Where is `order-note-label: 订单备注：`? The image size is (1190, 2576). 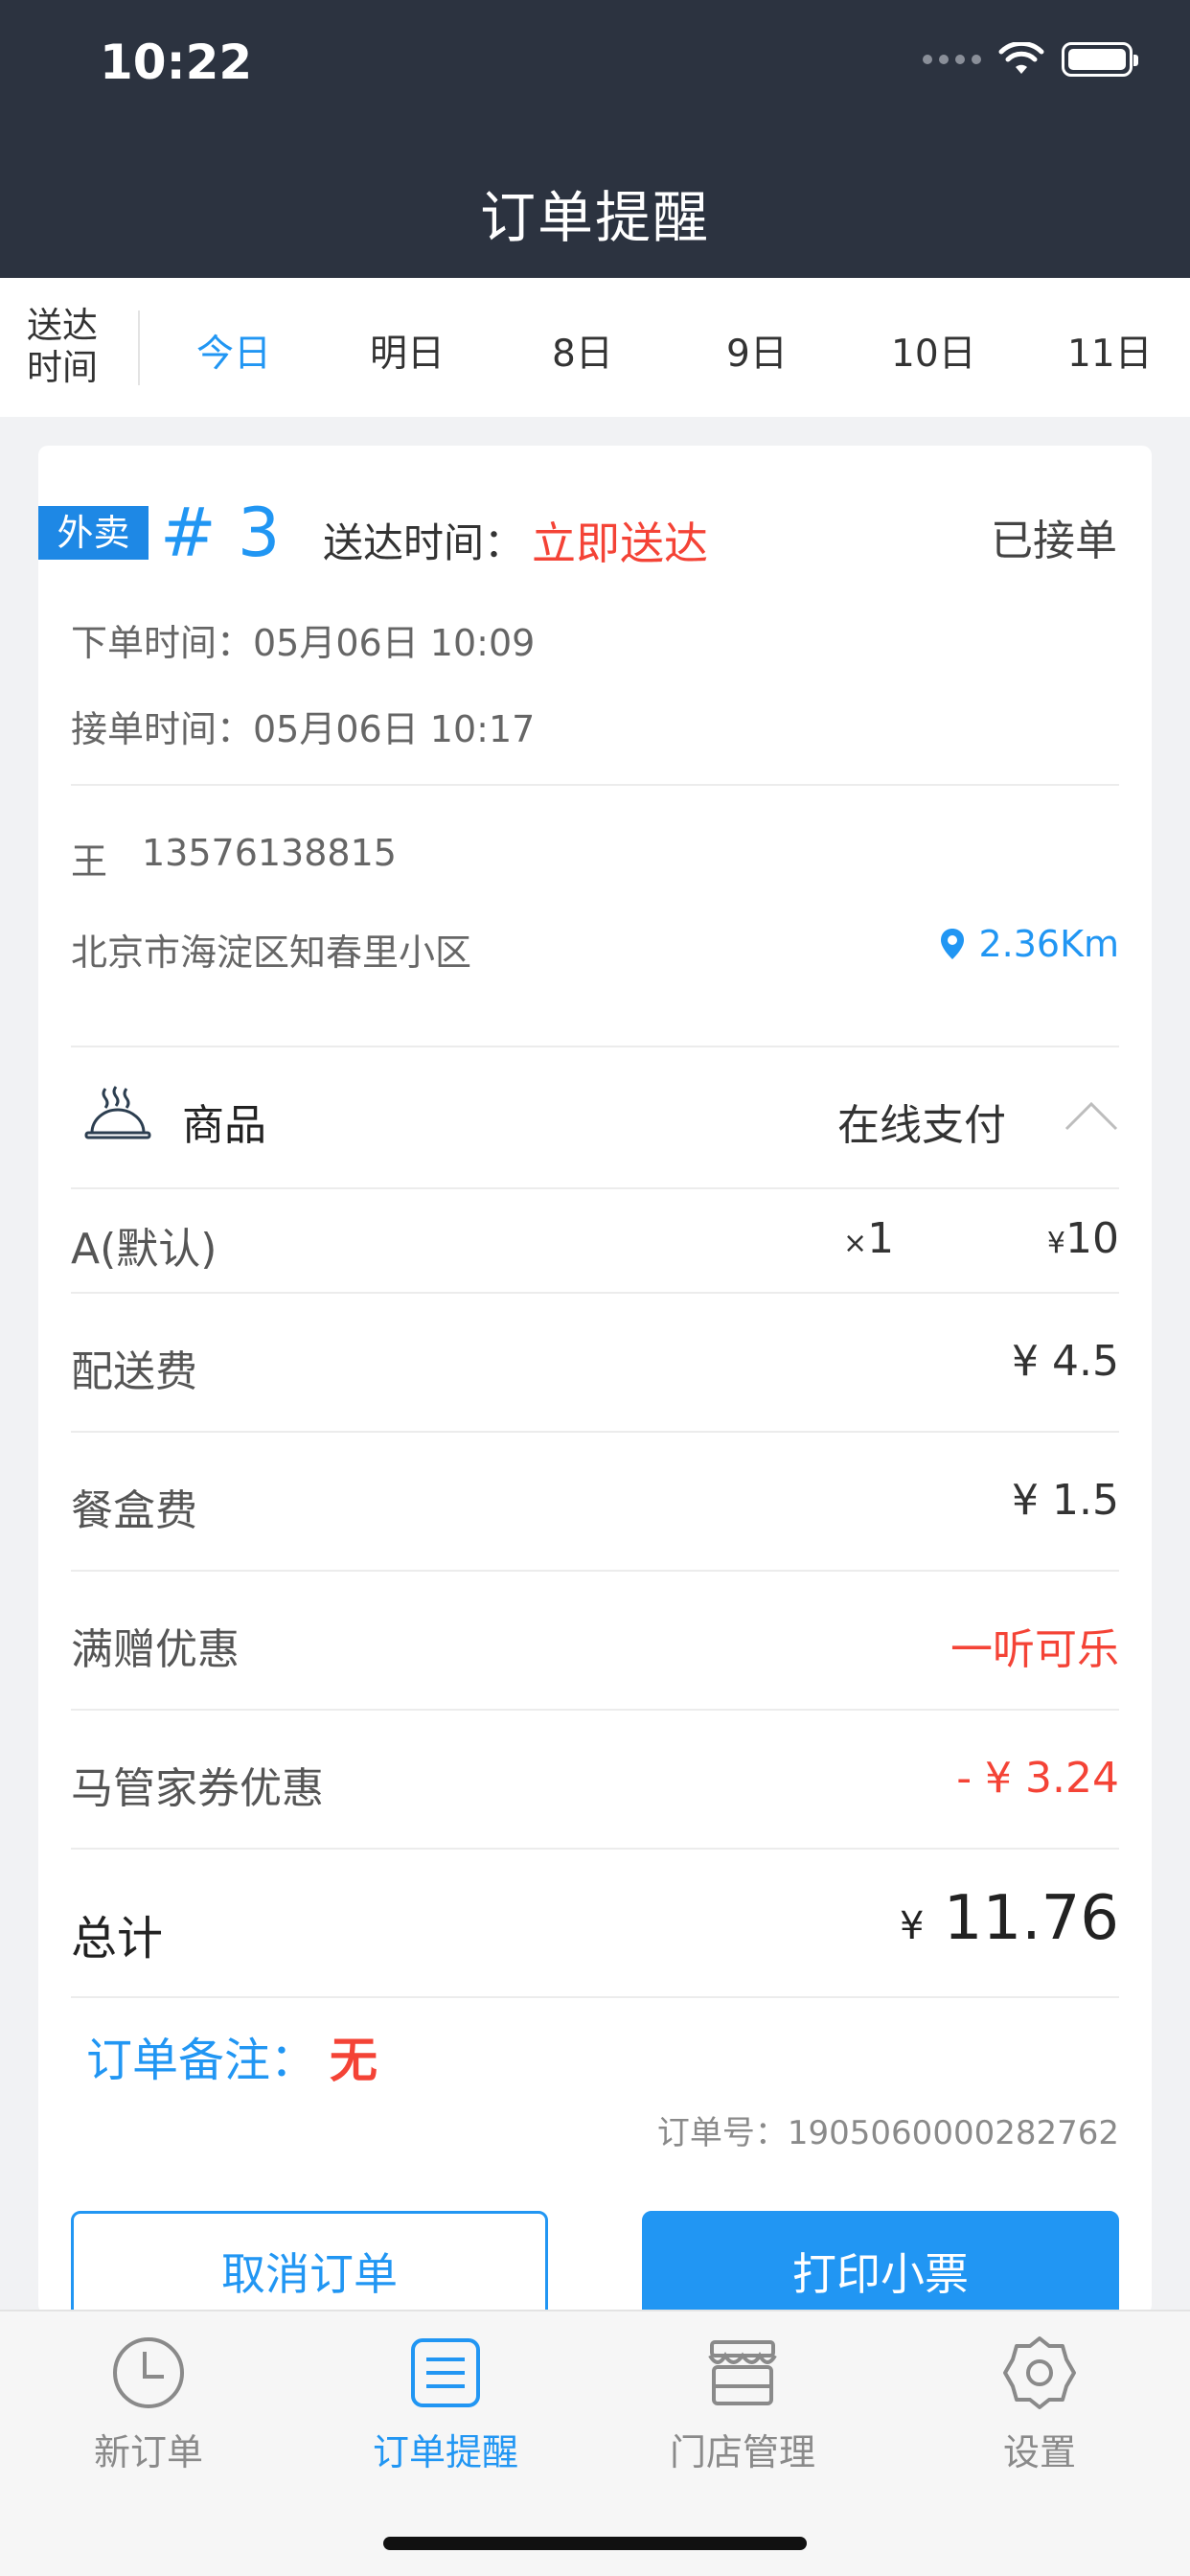 order-note-label: 订单备注： is located at coordinates (202, 2060).